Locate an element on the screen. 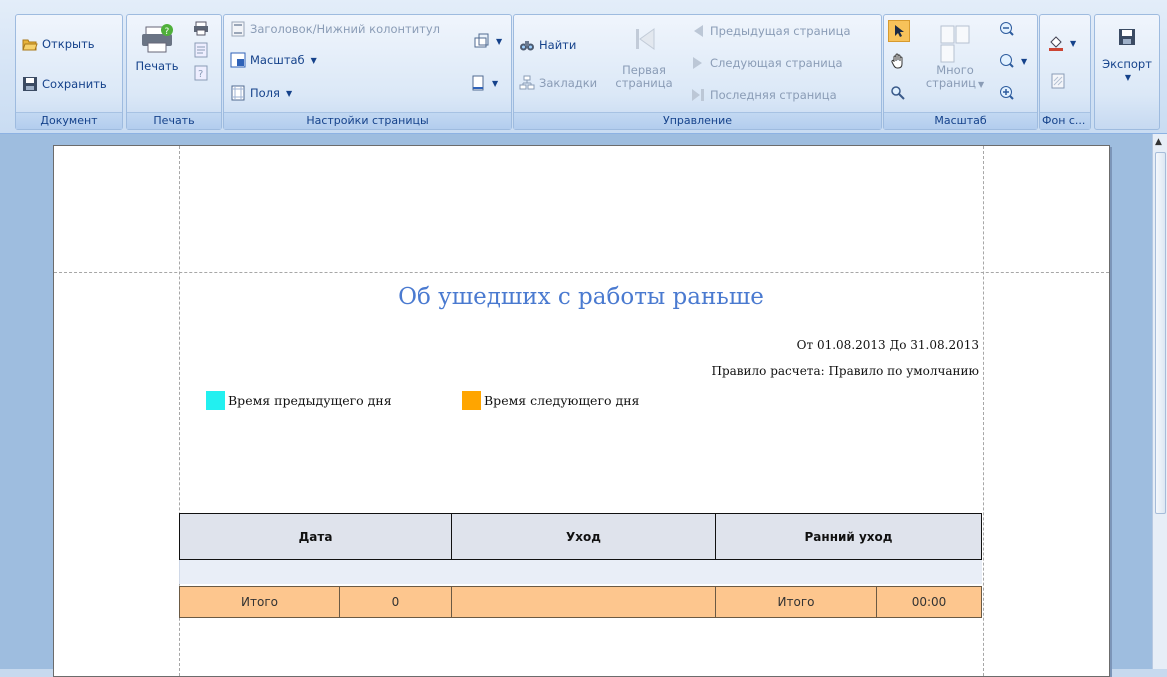  triangle-right-icon is located at coordinates (698, 63).